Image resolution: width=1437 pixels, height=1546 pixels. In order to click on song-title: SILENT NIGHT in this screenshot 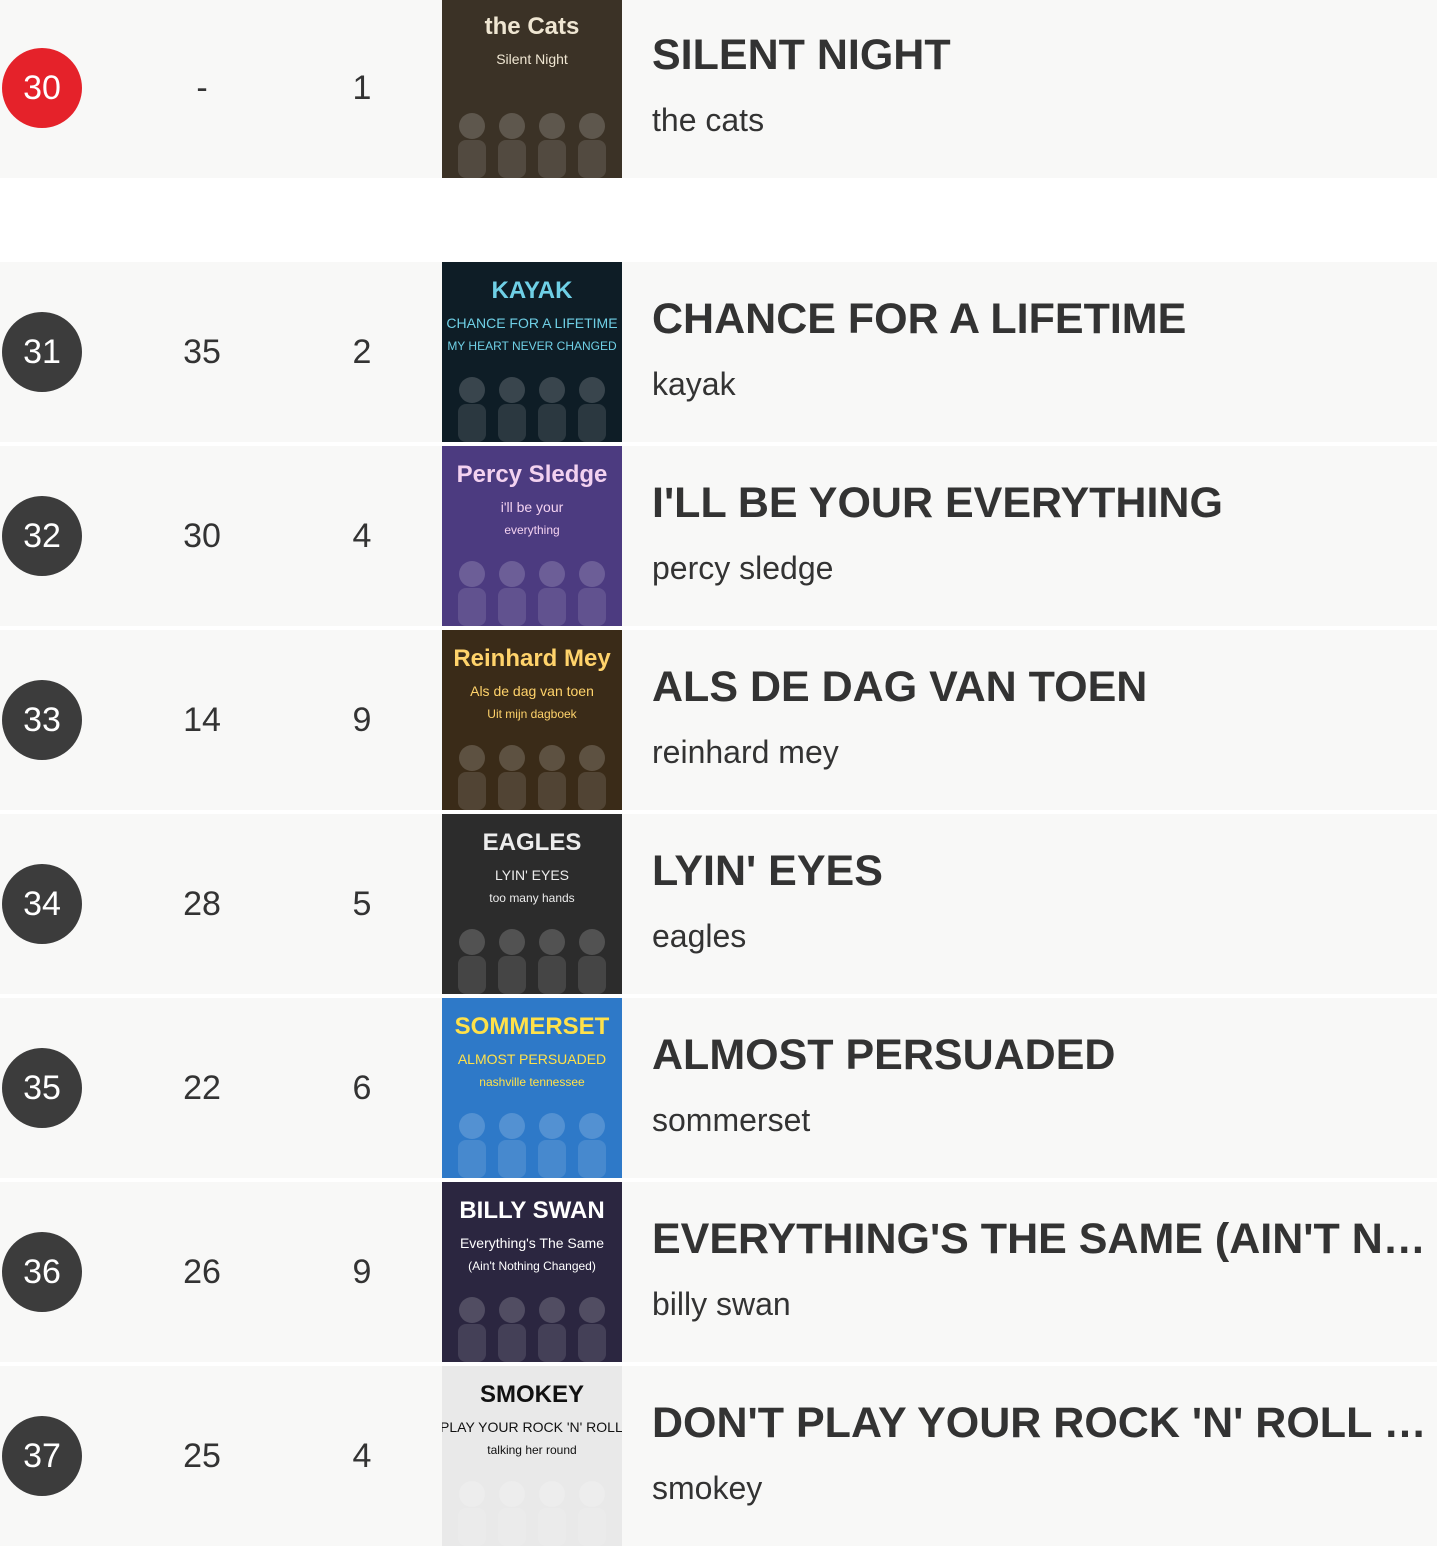, I will do `click(1044, 55)`.